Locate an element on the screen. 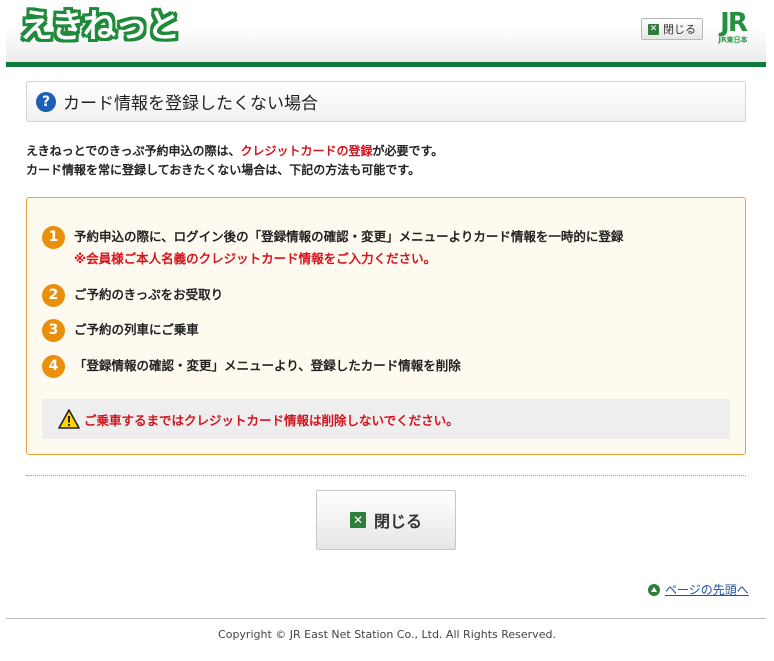 This screenshot has width=774, height=661. page-top-label: ページの先頭へ is located at coordinates (707, 590).